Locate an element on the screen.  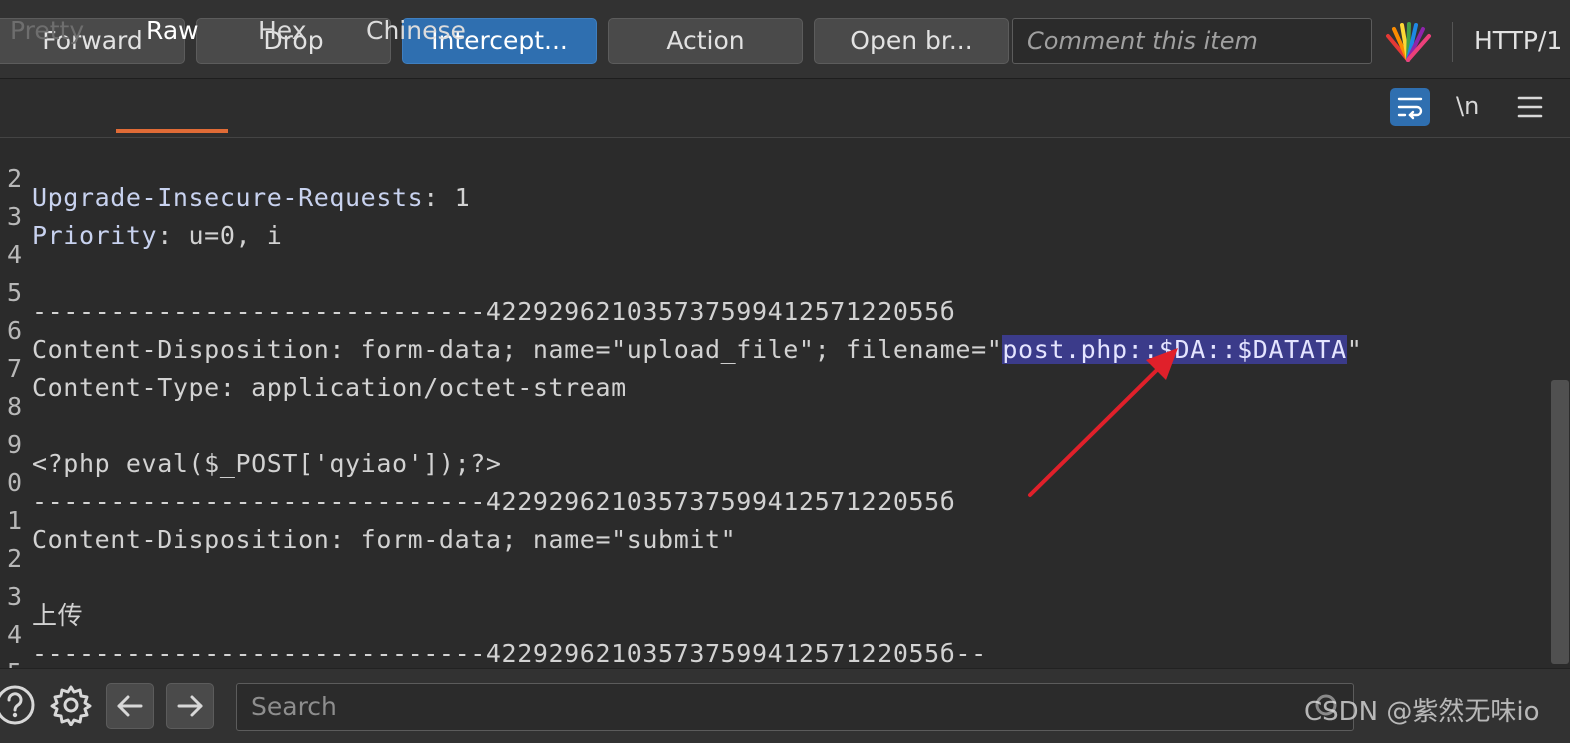
word-wrap-icon is located at coordinates (1410, 108).